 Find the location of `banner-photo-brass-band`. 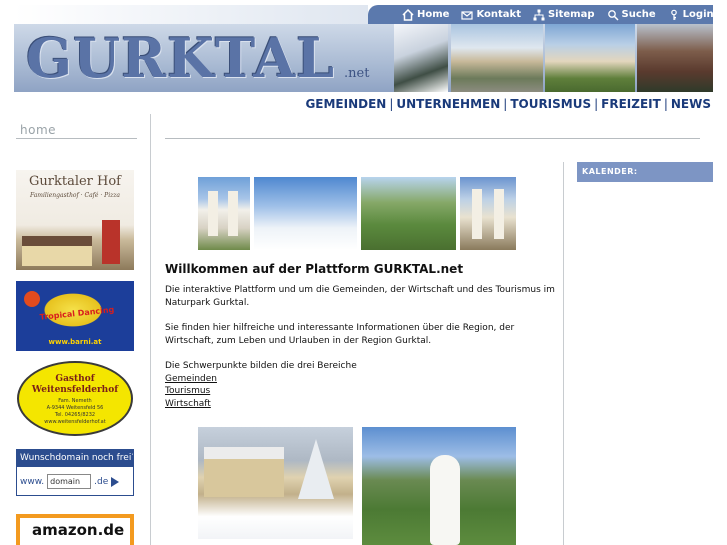

banner-photo-brass-band is located at coordinates (675, 58).